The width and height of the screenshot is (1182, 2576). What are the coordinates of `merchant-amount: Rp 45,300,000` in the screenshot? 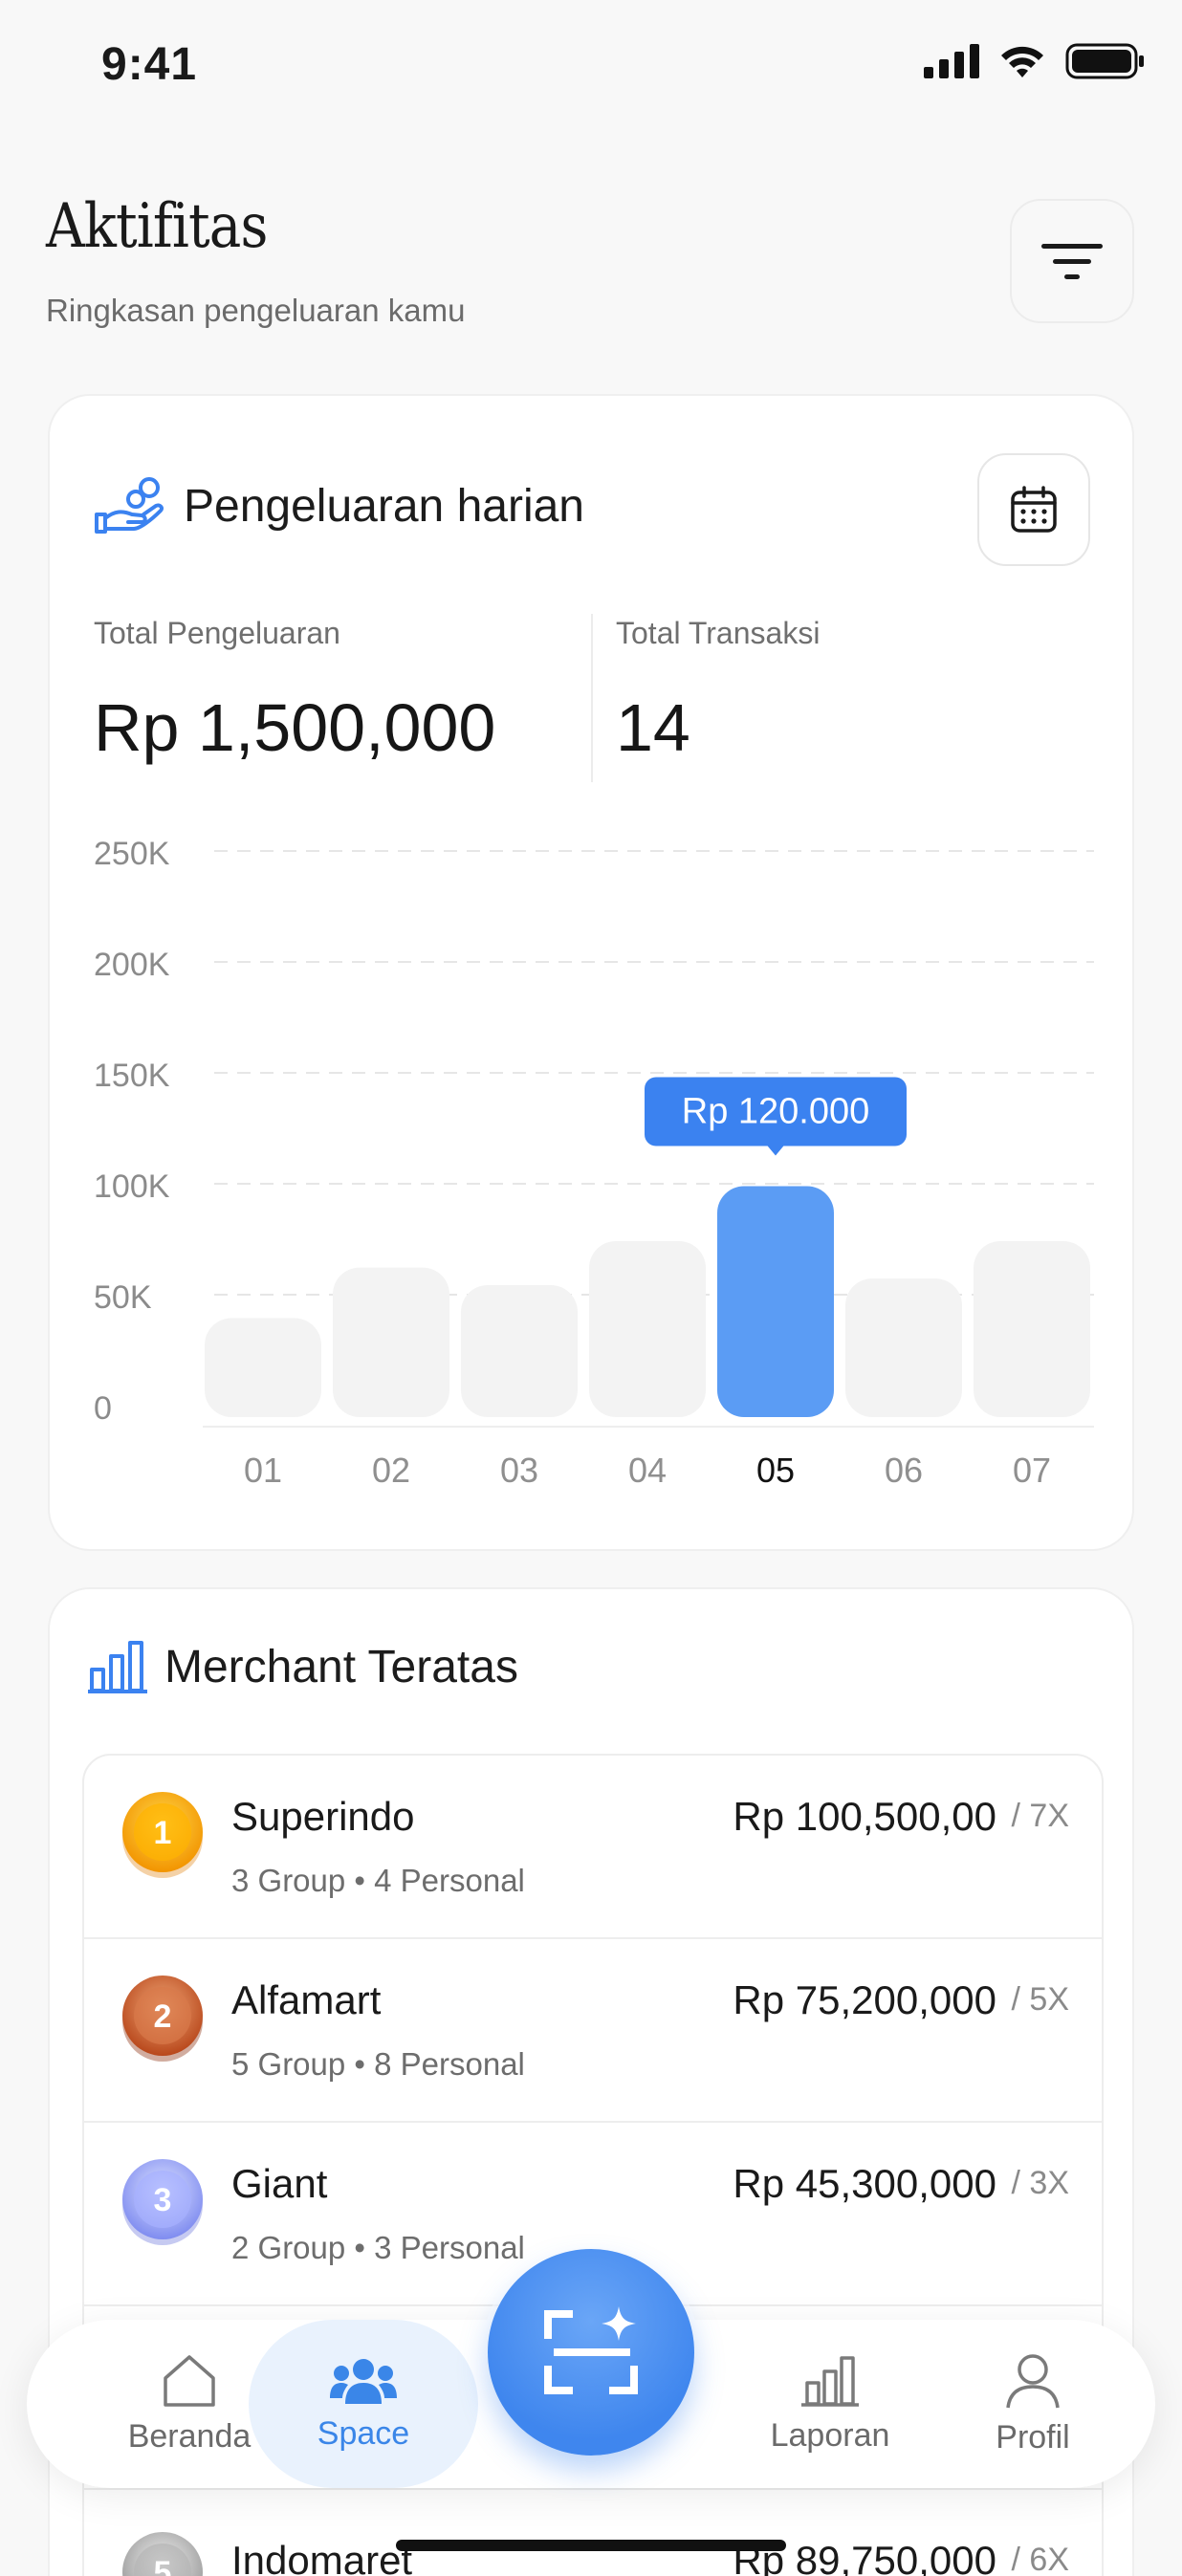 It's located at (864, 2183).